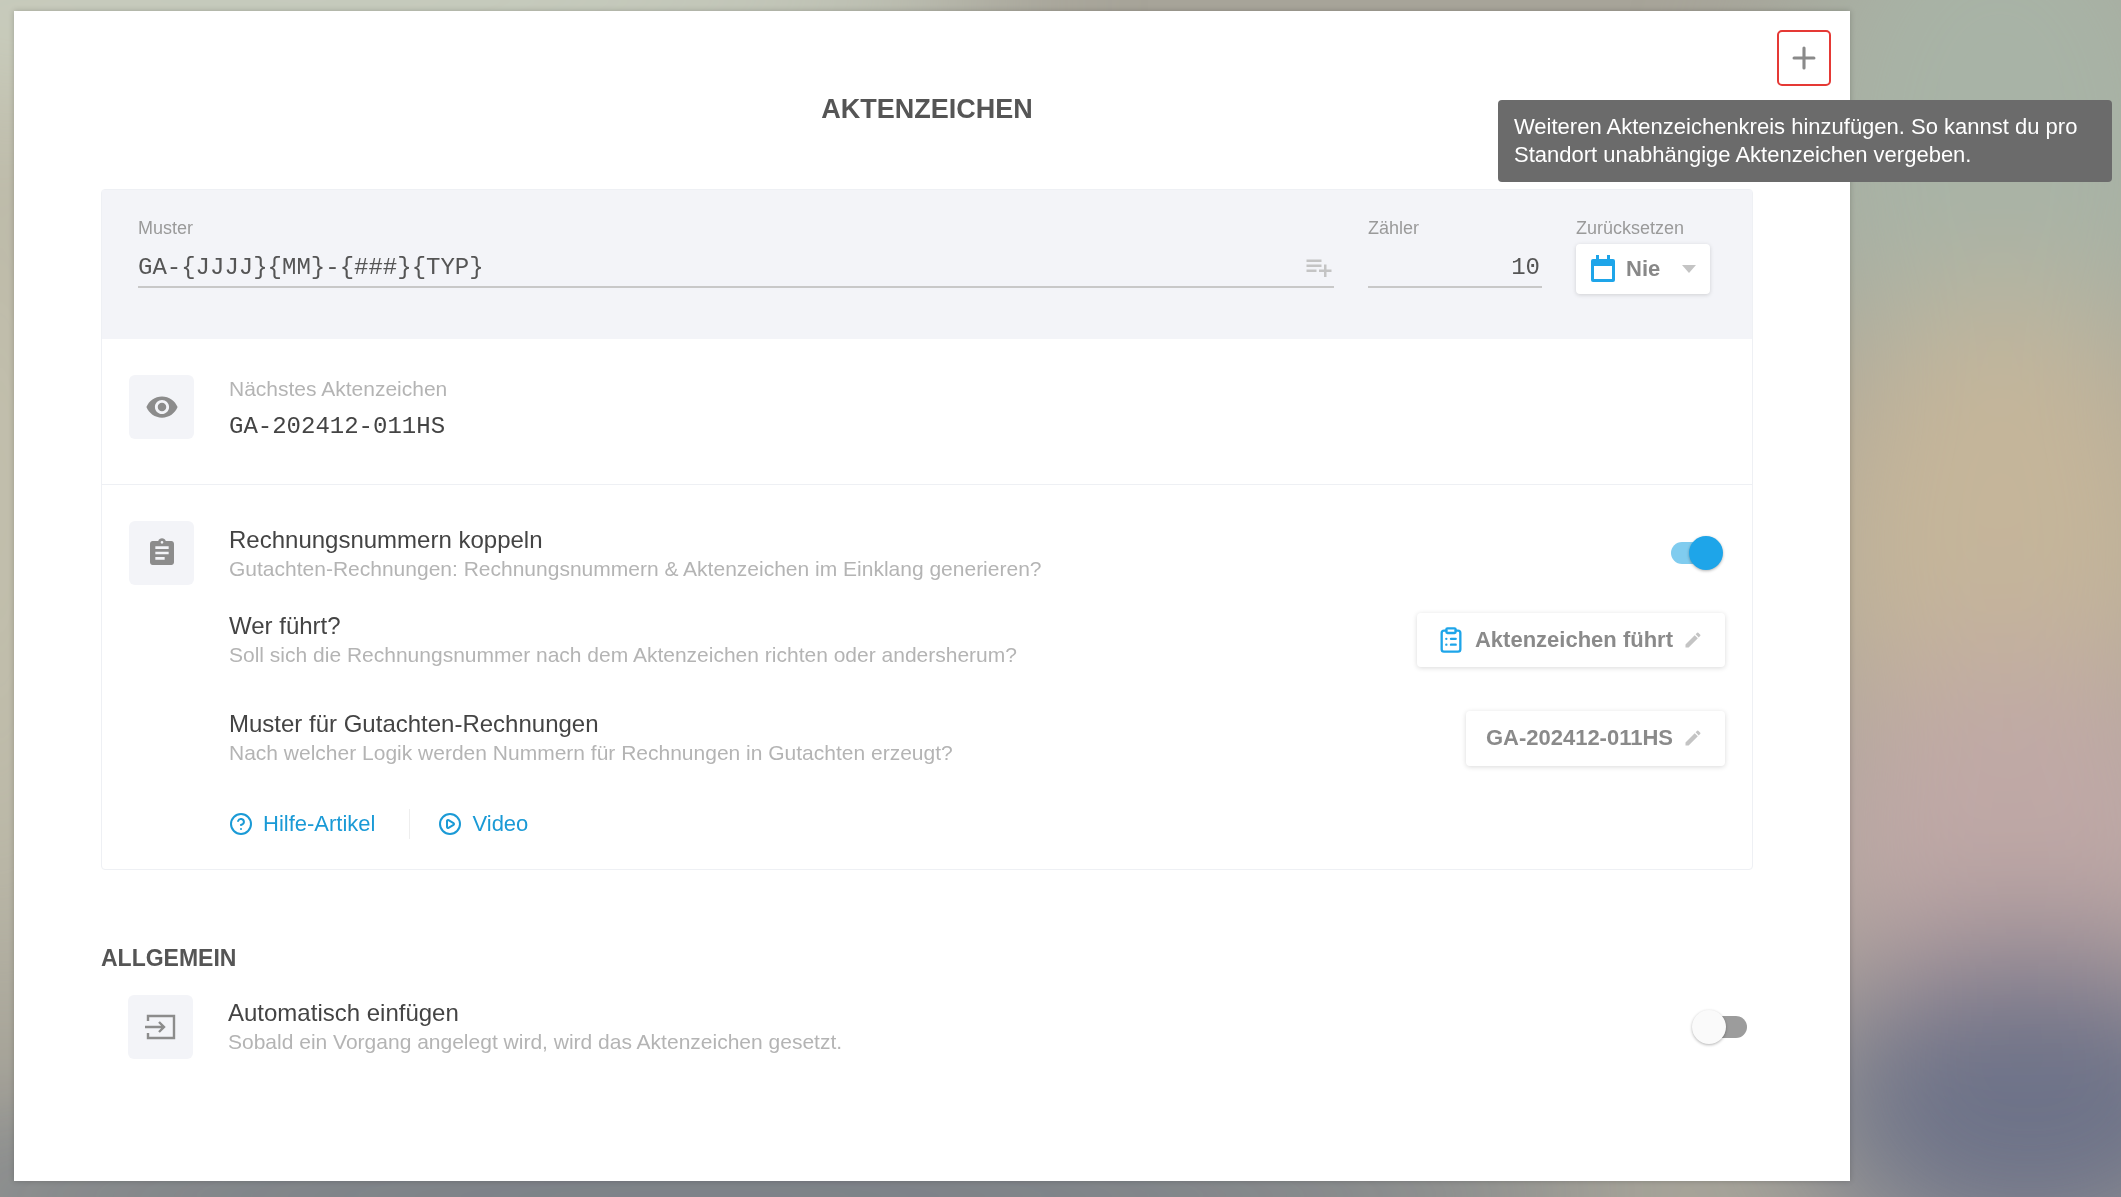 Image resolution: width=2121 pixels, height=1197 pixels. What do you see at coordinates (1603, 269) in the screenshot?
I see `calendar-icon` at bounding box center [1603, 269].